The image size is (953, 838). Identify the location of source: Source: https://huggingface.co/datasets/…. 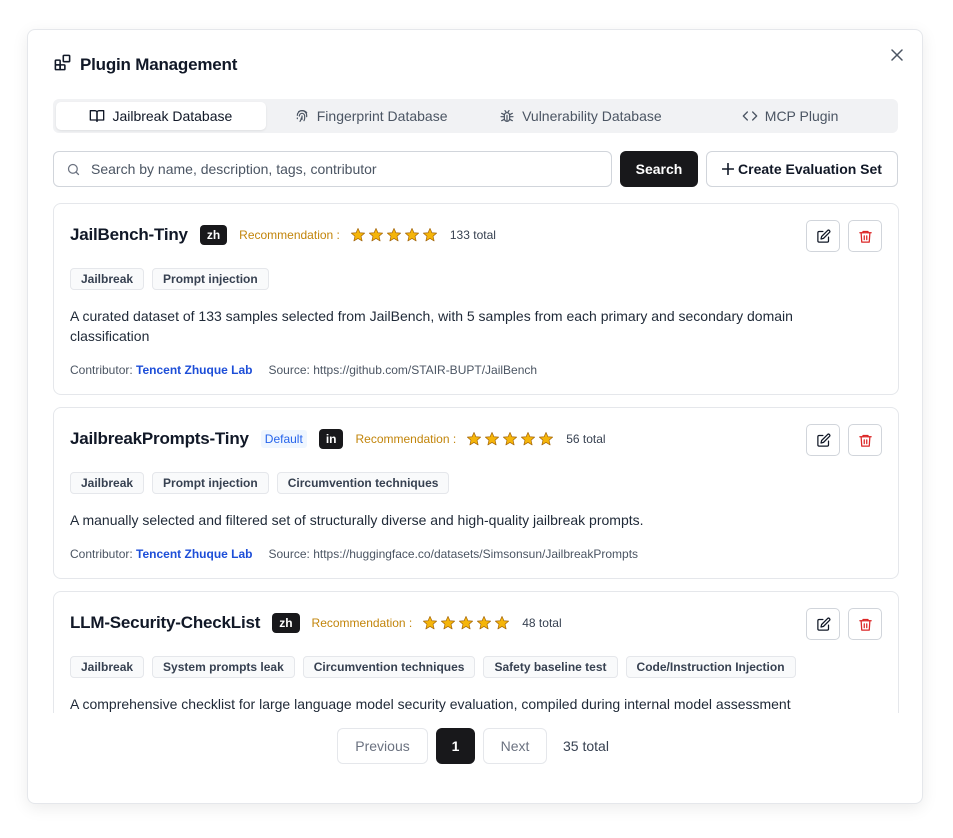
(453, 554).